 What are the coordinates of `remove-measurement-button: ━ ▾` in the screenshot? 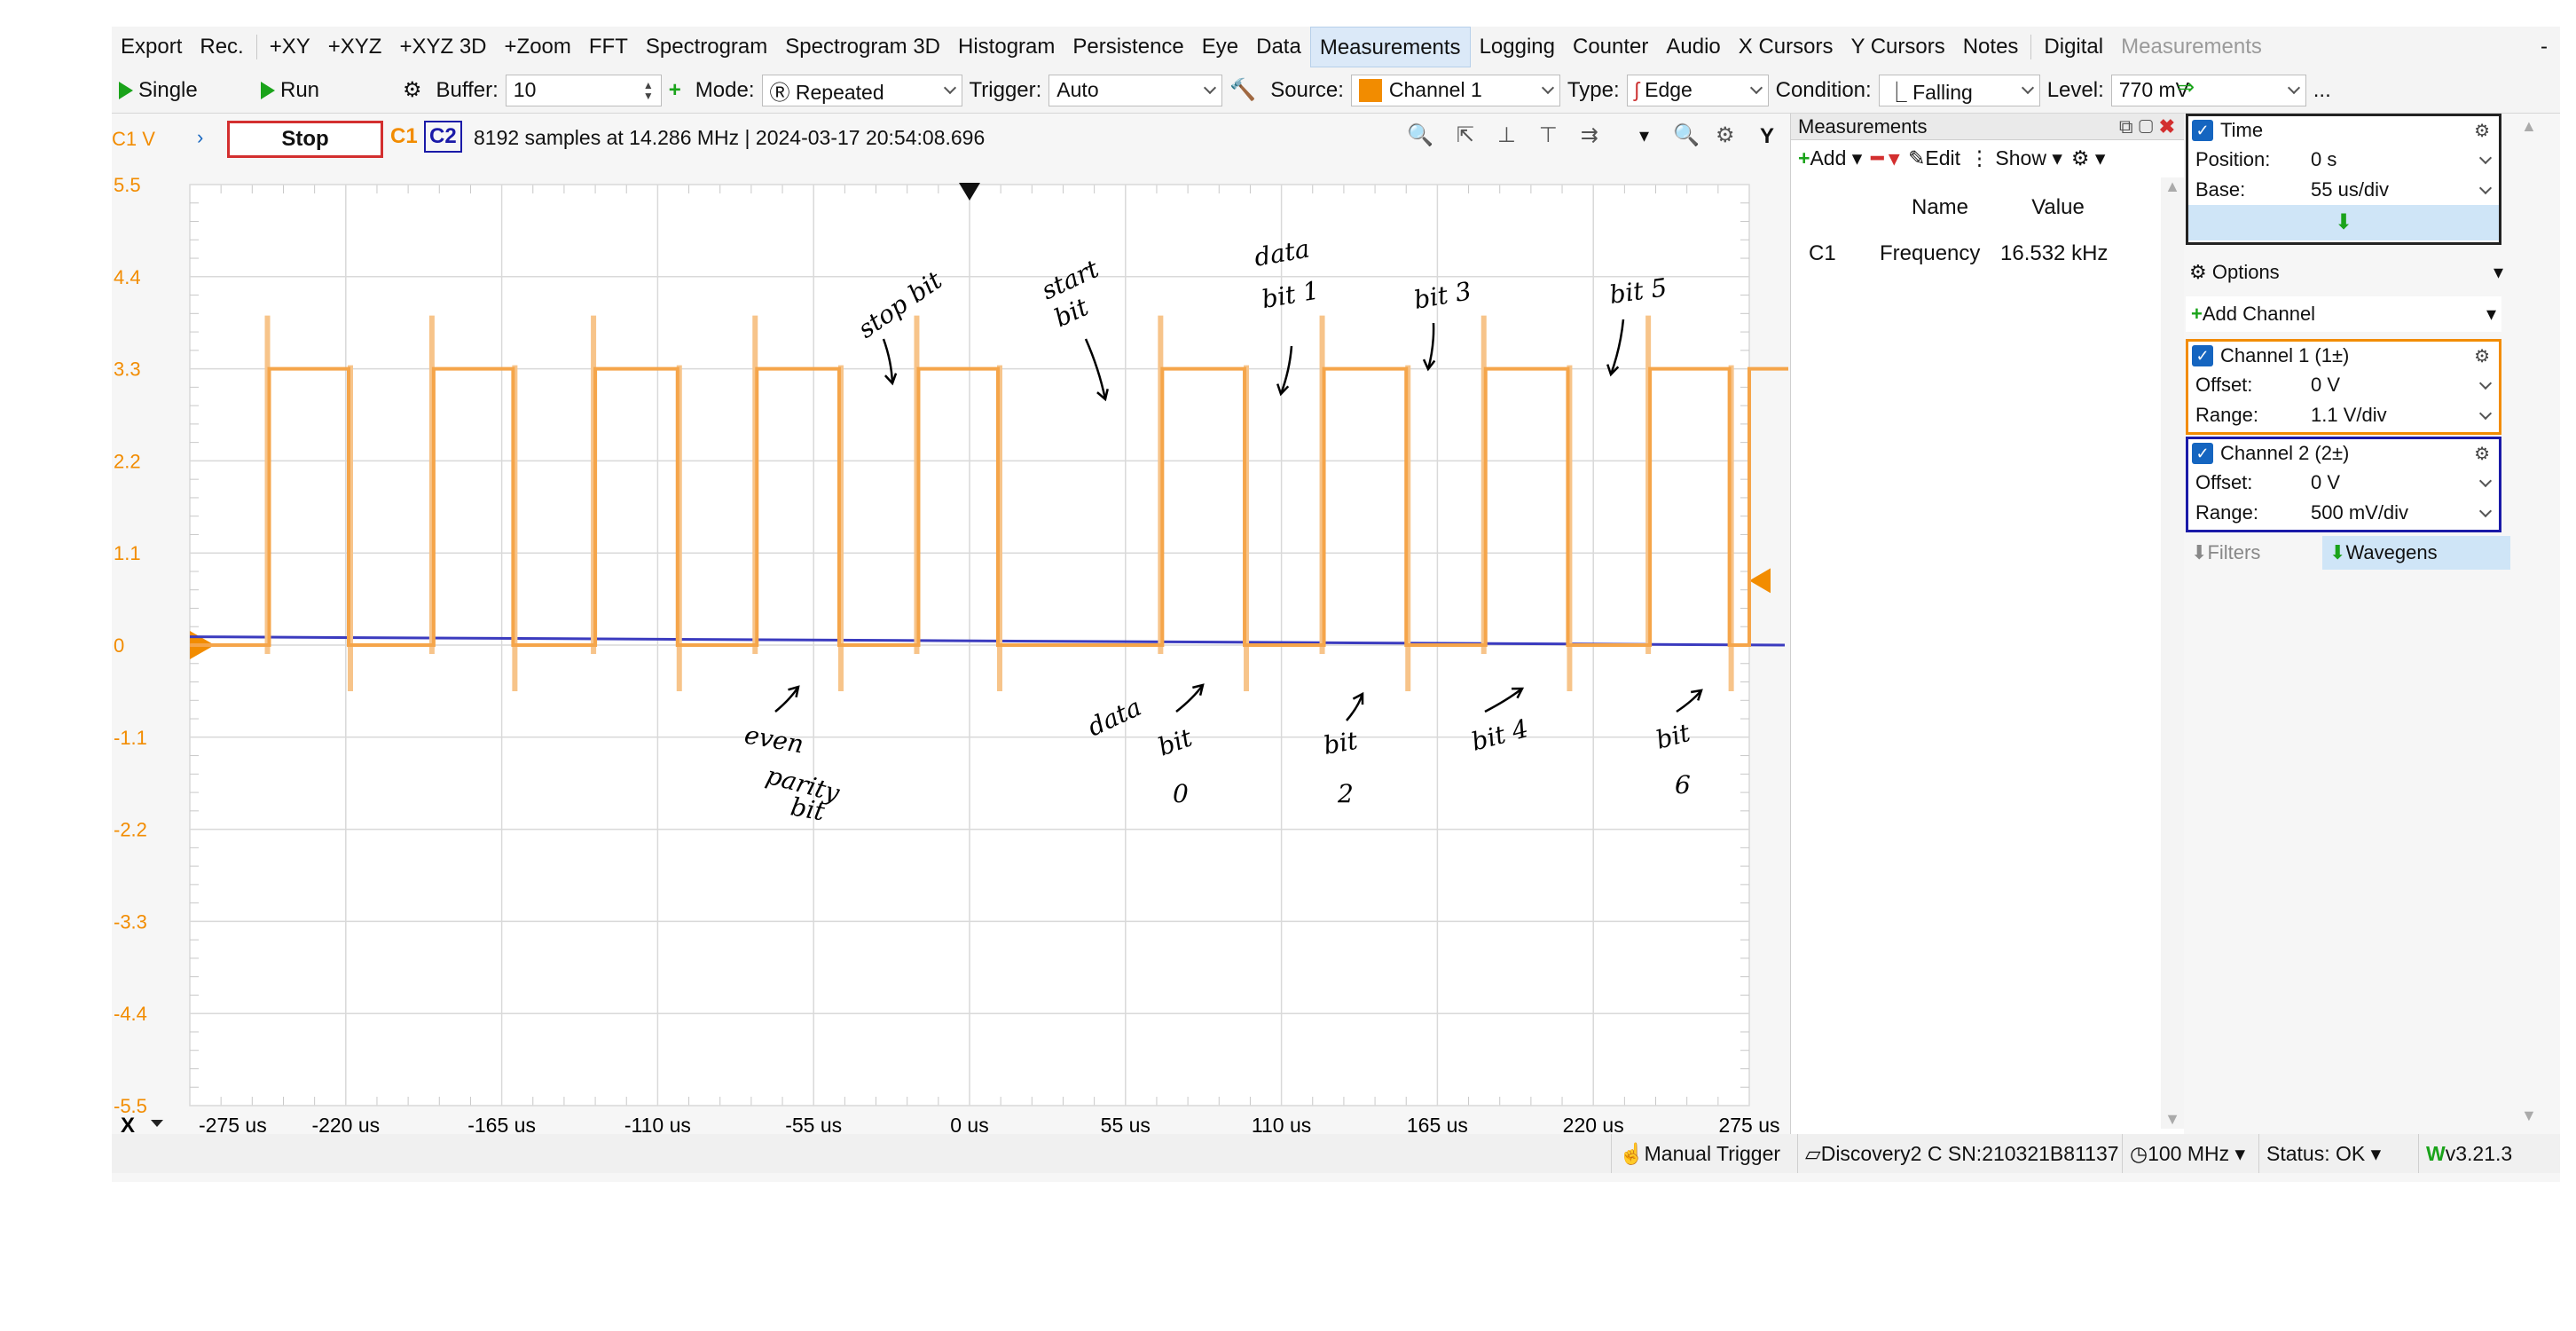 It's located at (1885, 158).